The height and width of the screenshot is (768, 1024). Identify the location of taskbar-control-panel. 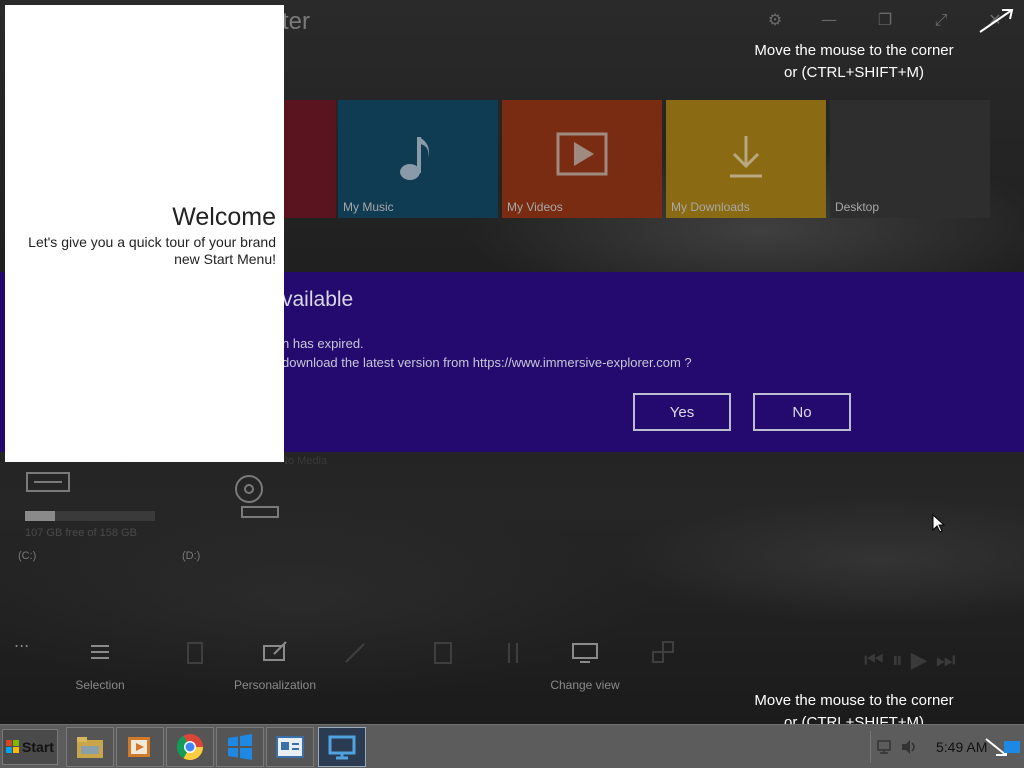
(290, 747).